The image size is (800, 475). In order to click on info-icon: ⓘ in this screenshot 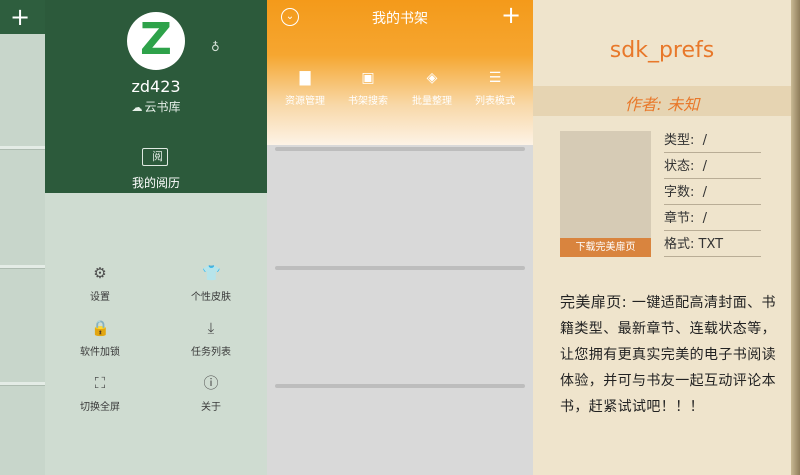, I will do `click(211, 383)`.